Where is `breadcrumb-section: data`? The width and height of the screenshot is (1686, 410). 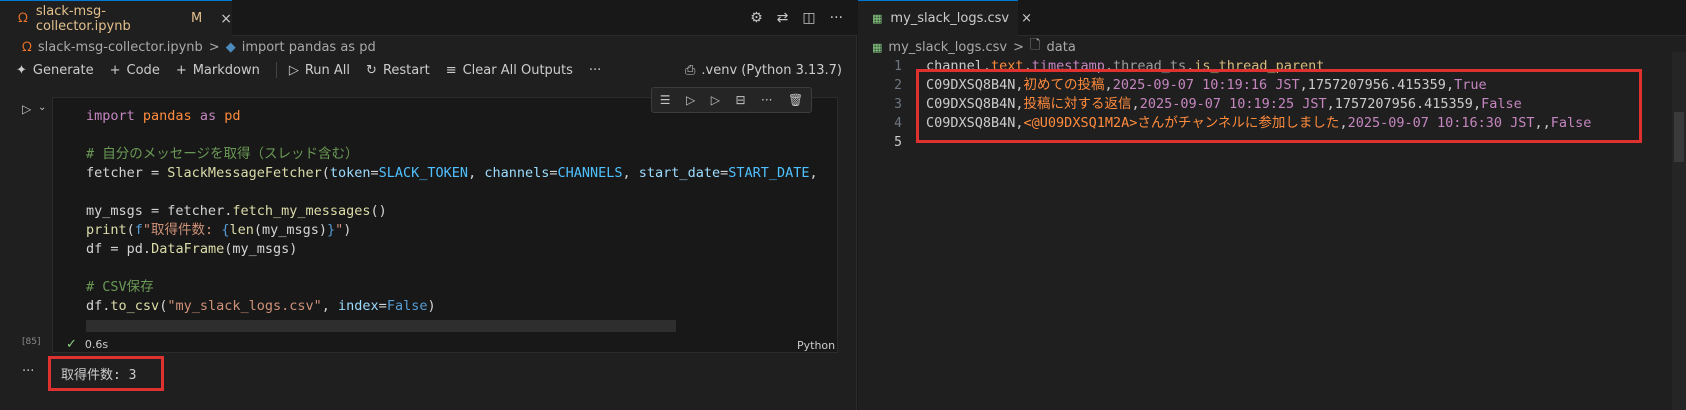 breadcrumb-section: data is located at coordinates (1061, 47).